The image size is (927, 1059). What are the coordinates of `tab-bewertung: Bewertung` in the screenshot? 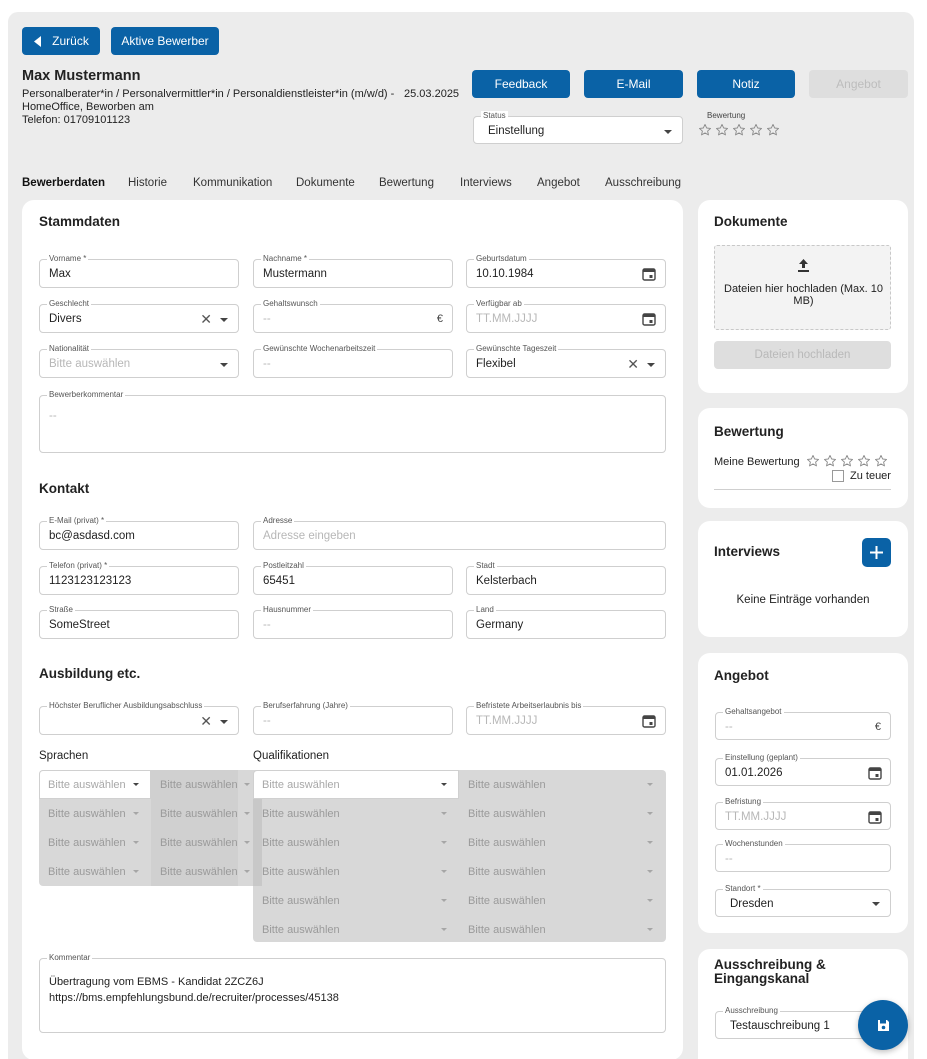 It's located at (406, 183).